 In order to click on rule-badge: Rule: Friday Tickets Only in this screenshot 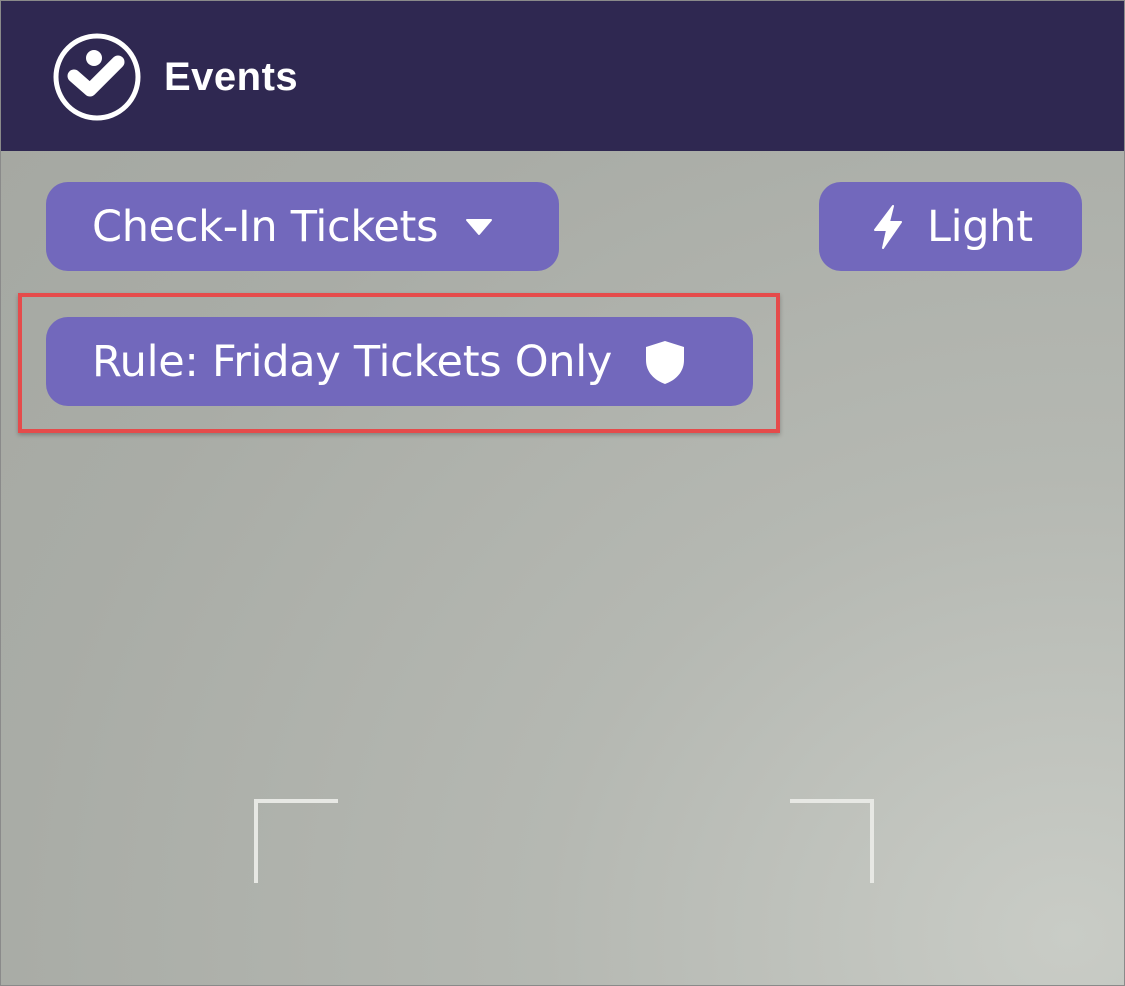, I will do `click(399, 361)`.